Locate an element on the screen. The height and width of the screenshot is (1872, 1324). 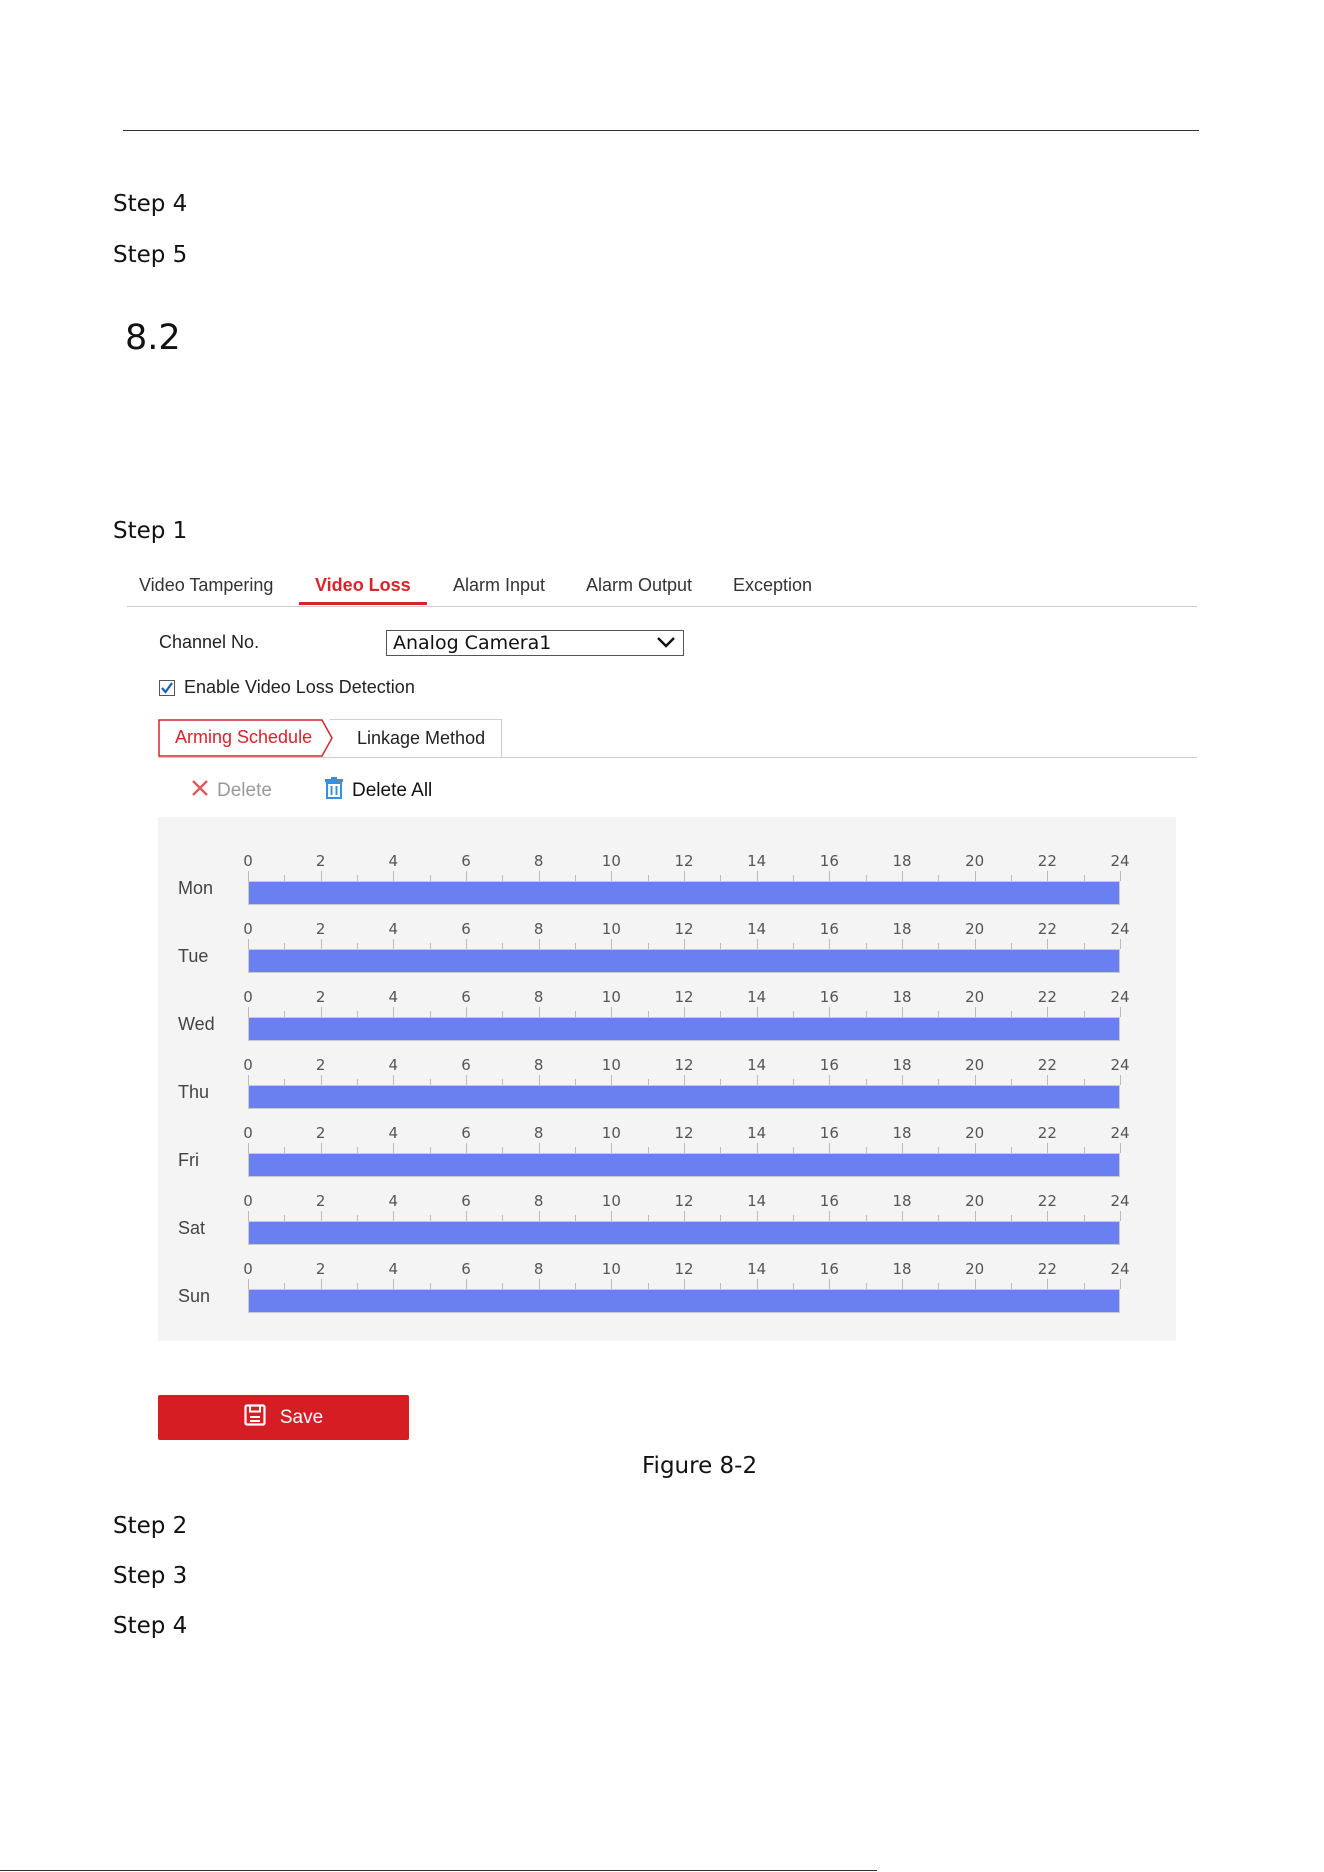
step-5-top: Step 5 is located at coordinates (150, 255).